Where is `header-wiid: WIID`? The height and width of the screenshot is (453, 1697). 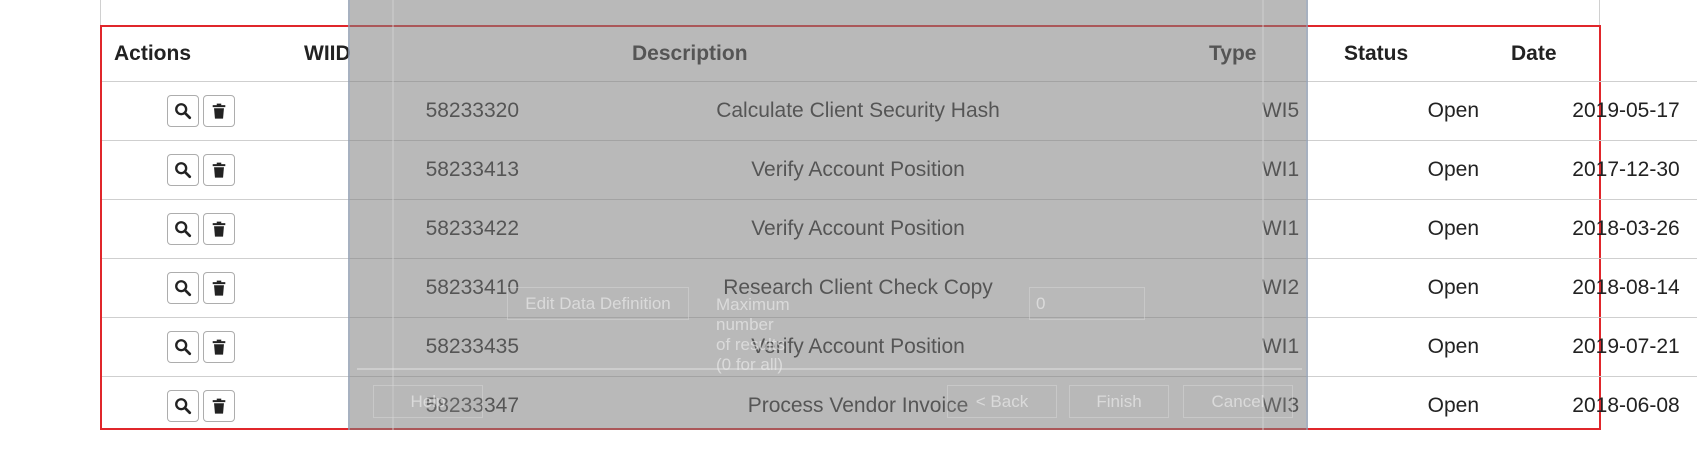 header-wiid: WIID is located at coordinates (409, 54).